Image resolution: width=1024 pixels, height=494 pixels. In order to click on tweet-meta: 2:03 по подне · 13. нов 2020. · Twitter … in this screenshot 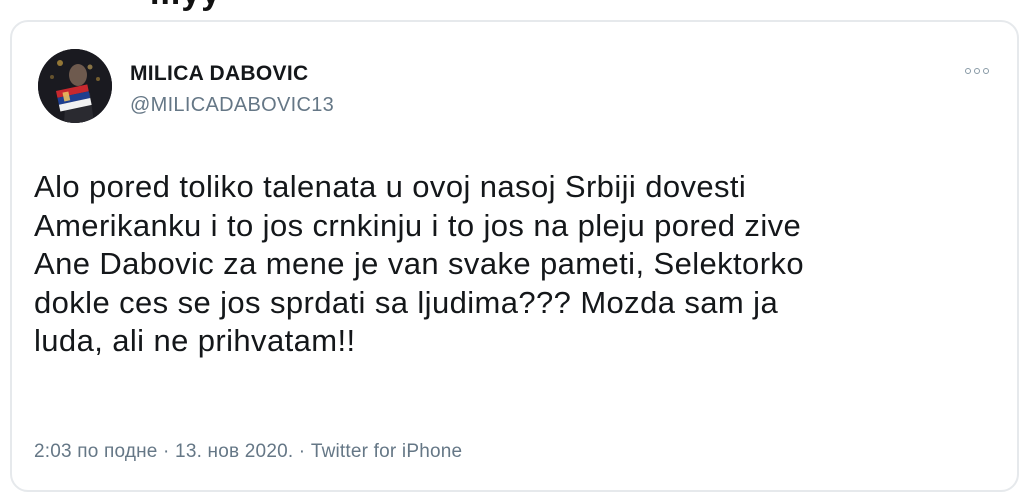, I will do `click(248, 452)`.